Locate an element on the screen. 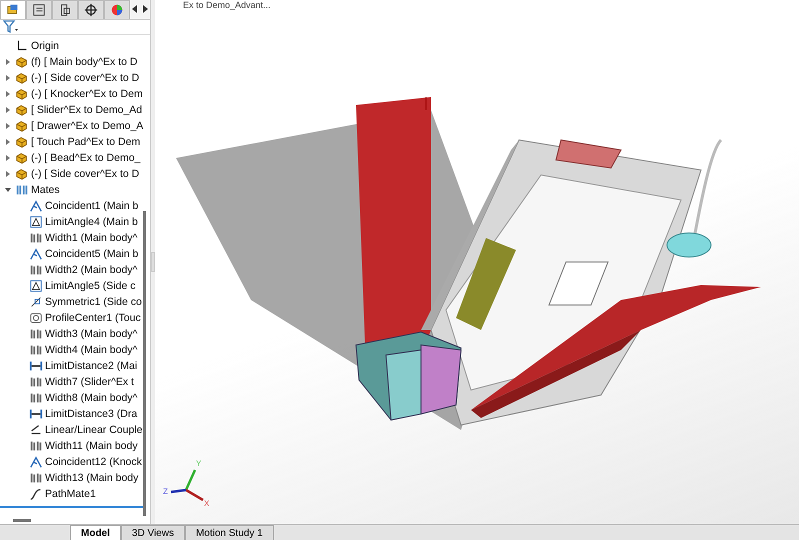 The width and height of the screenshot is (799, 540). tree-item: [ Slider^Ex to Demo_Ad is located at coordinates (86, 110).